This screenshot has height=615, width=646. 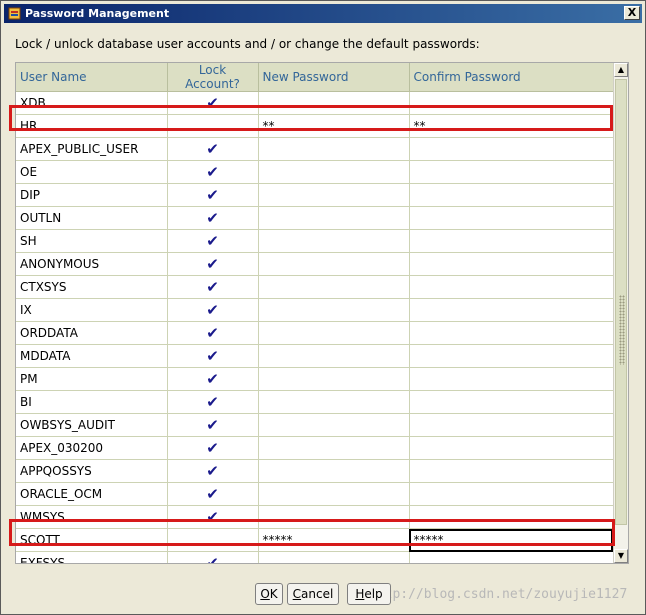 I want to click on table-row: IX ✔, so click(x=315, y=310).